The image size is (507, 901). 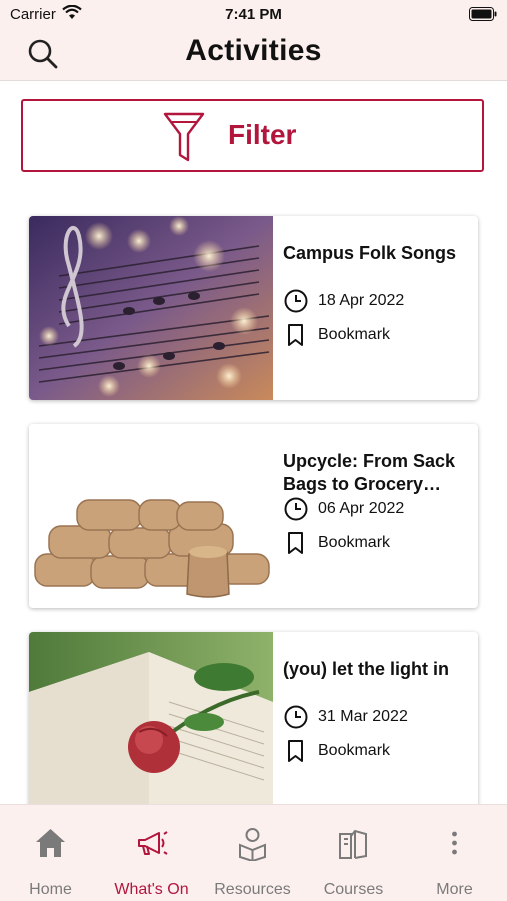 What do you see at coordinates (184, 137) in the screenshot?
I see `filter-icon` at bounding box center [184, 137].